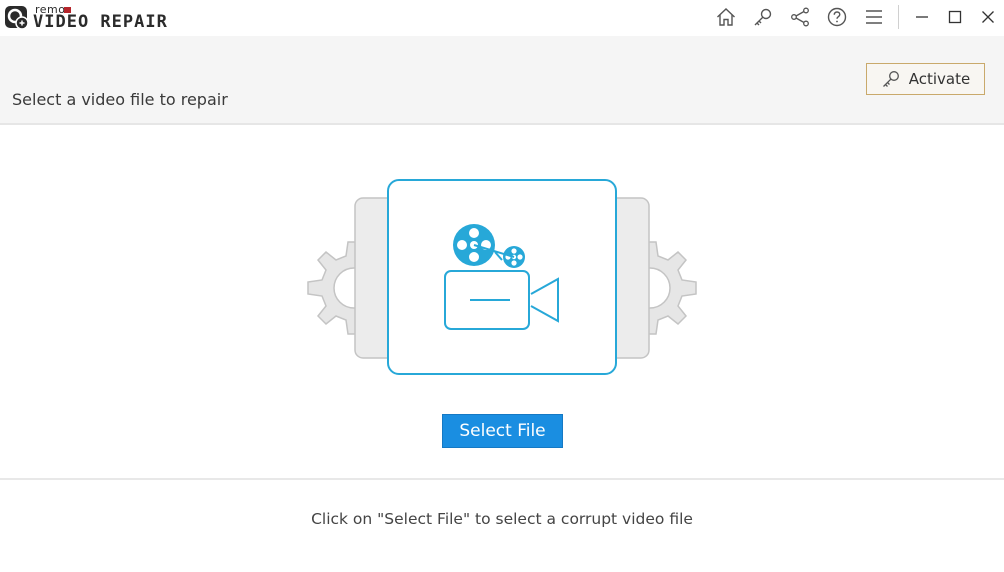 The image size is (1004, 572). I want to click on activate-button: Activate, so click(925, 79).